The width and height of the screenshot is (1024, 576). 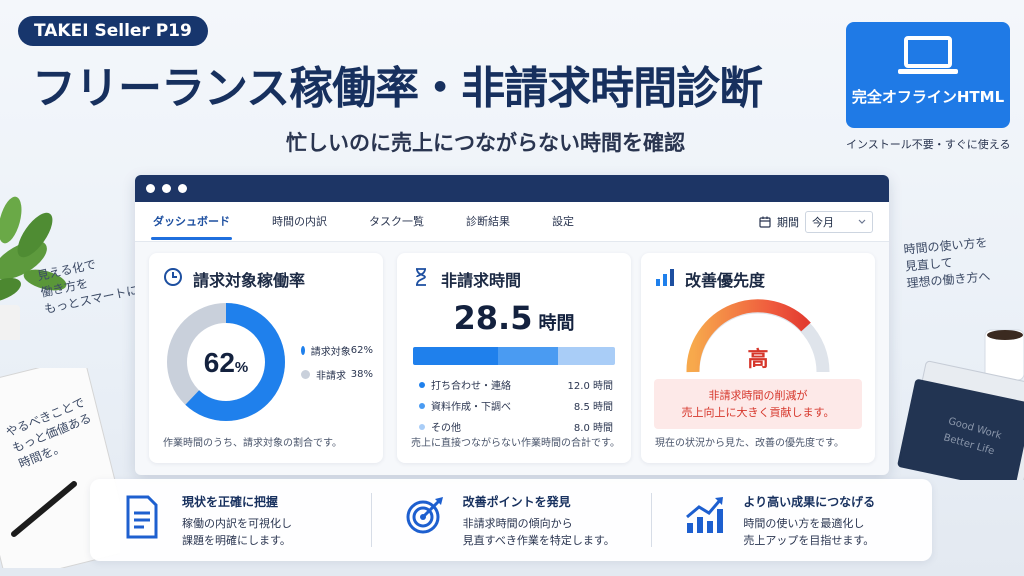 I want to click on period-label: 期間, so click(x=788, y=222).